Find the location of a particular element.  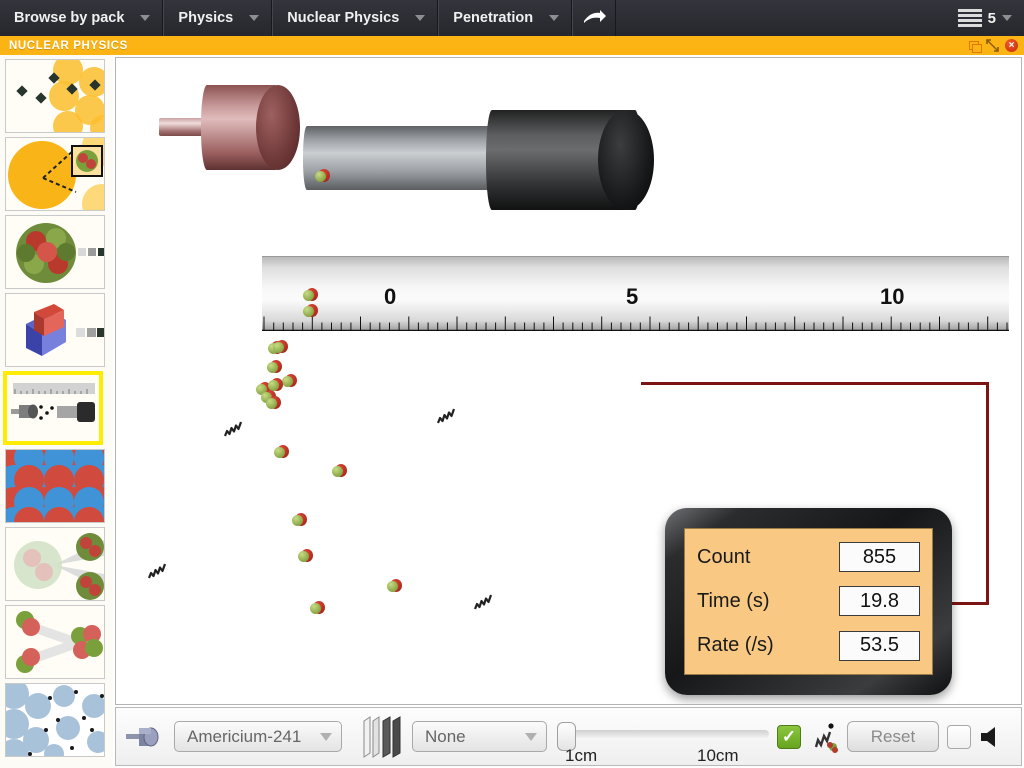

sidebar-item-penetration is located at coordinates (53, 408).